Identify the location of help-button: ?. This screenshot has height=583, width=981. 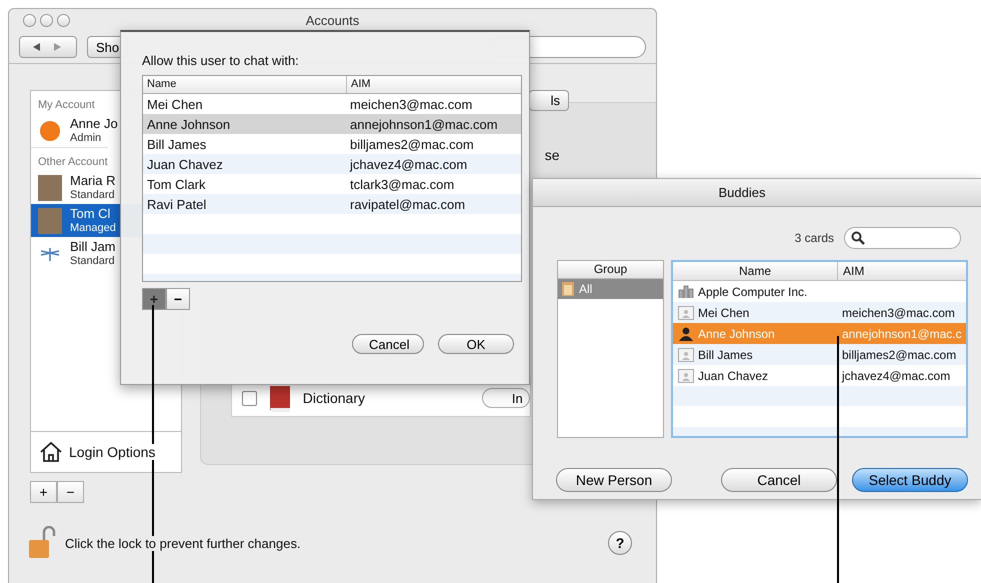
(620, 543).